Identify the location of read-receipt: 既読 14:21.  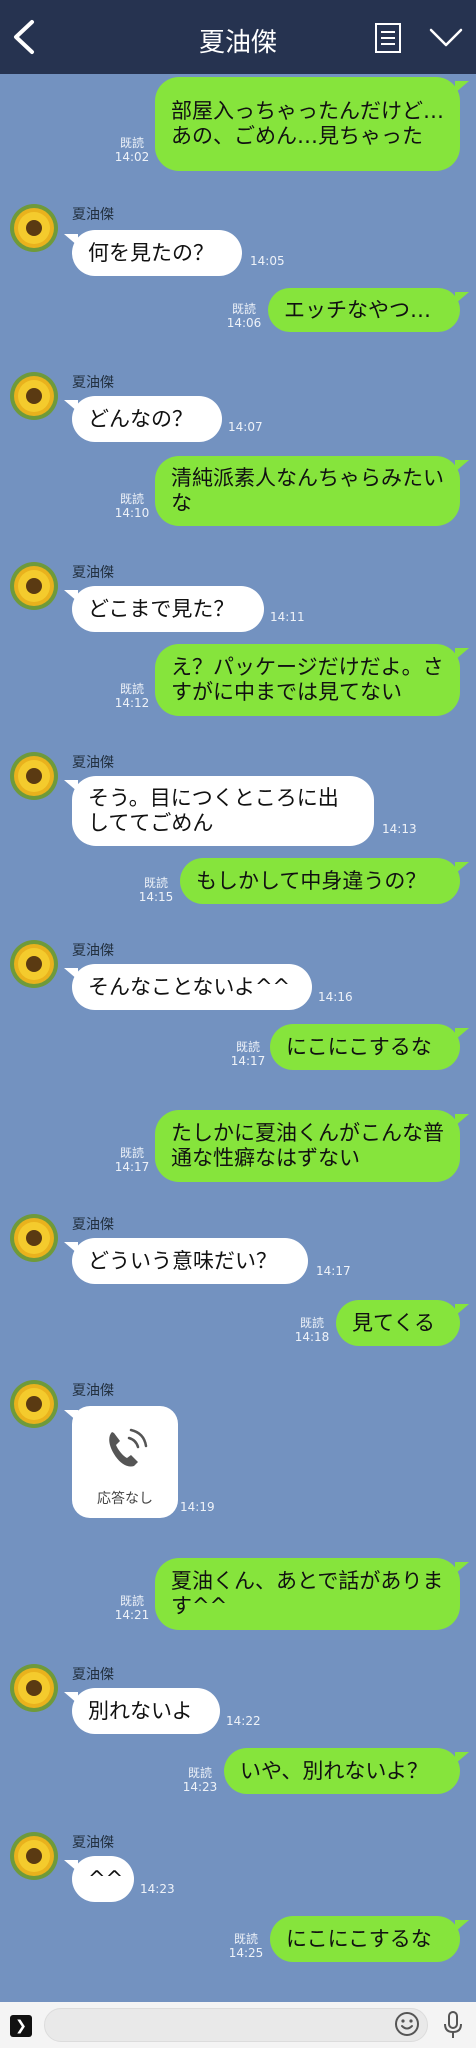
(132, 1608).